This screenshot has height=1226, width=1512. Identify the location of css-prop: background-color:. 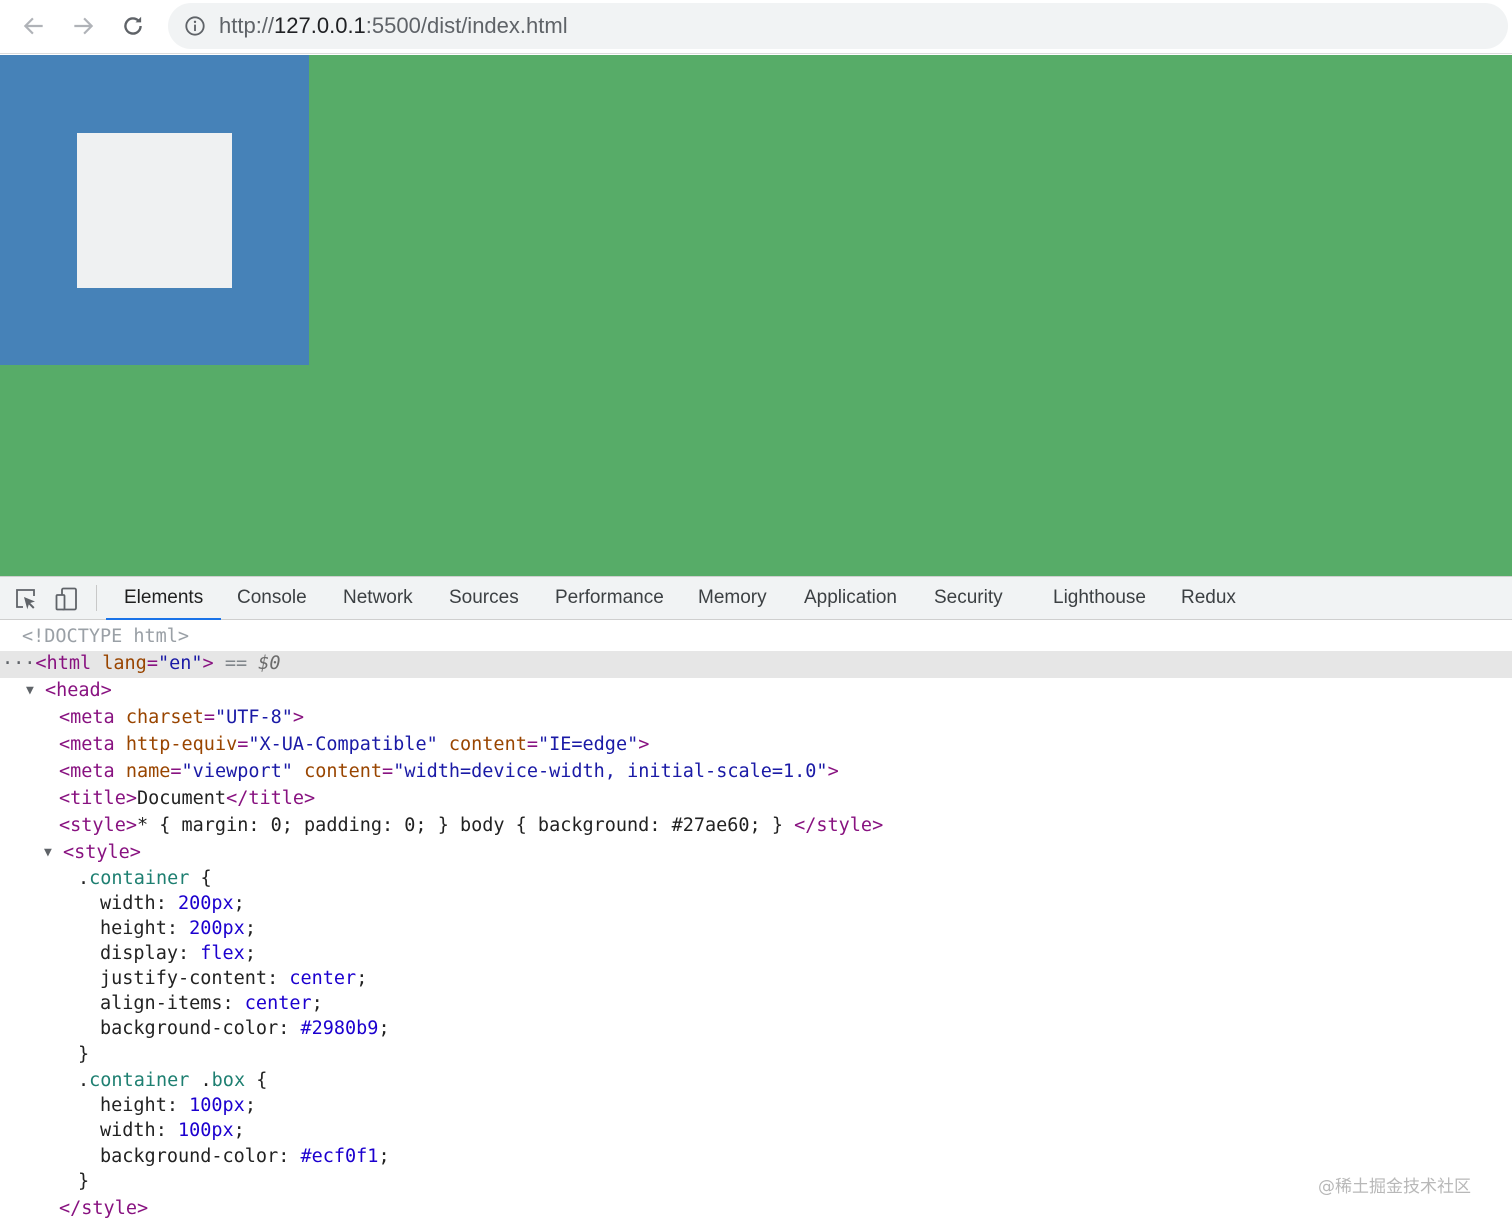
(200, 1028).